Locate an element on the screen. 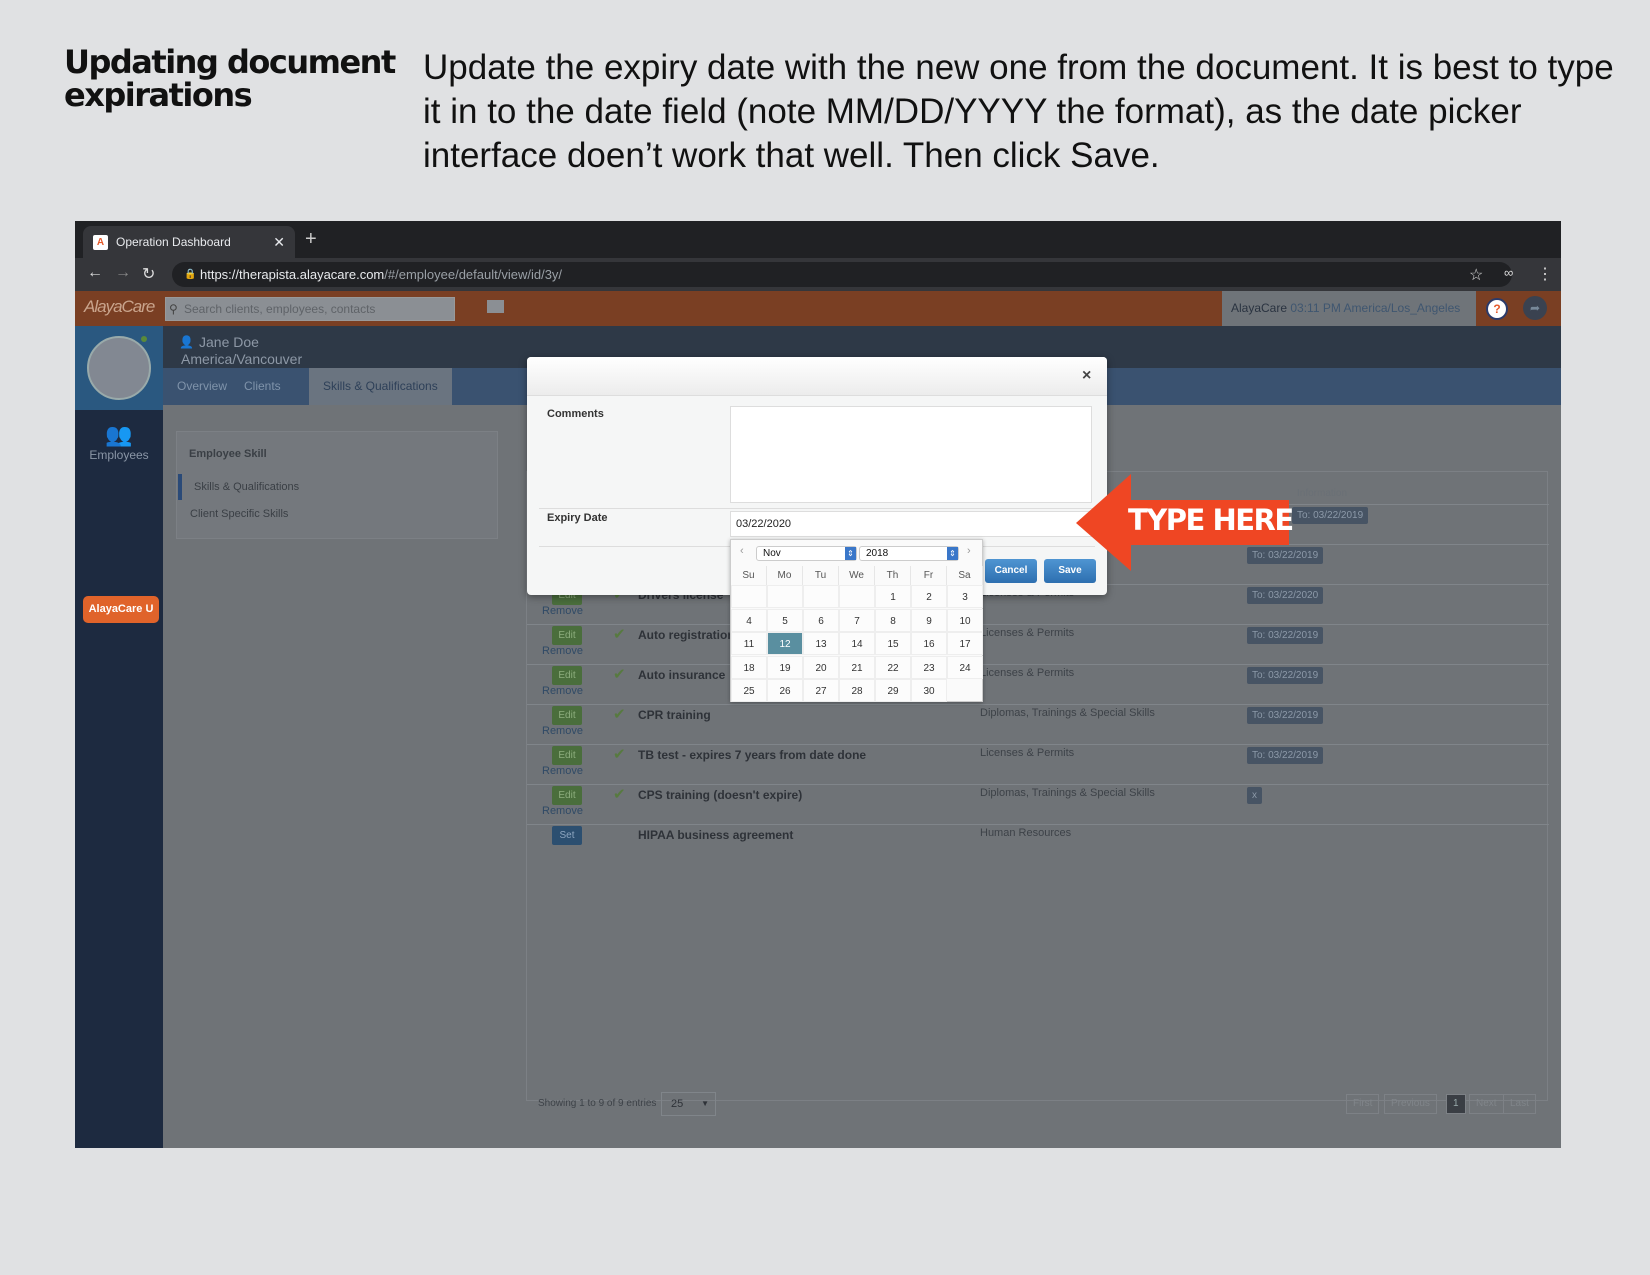  day-cell: 10 is located at coordinates (965, 620).